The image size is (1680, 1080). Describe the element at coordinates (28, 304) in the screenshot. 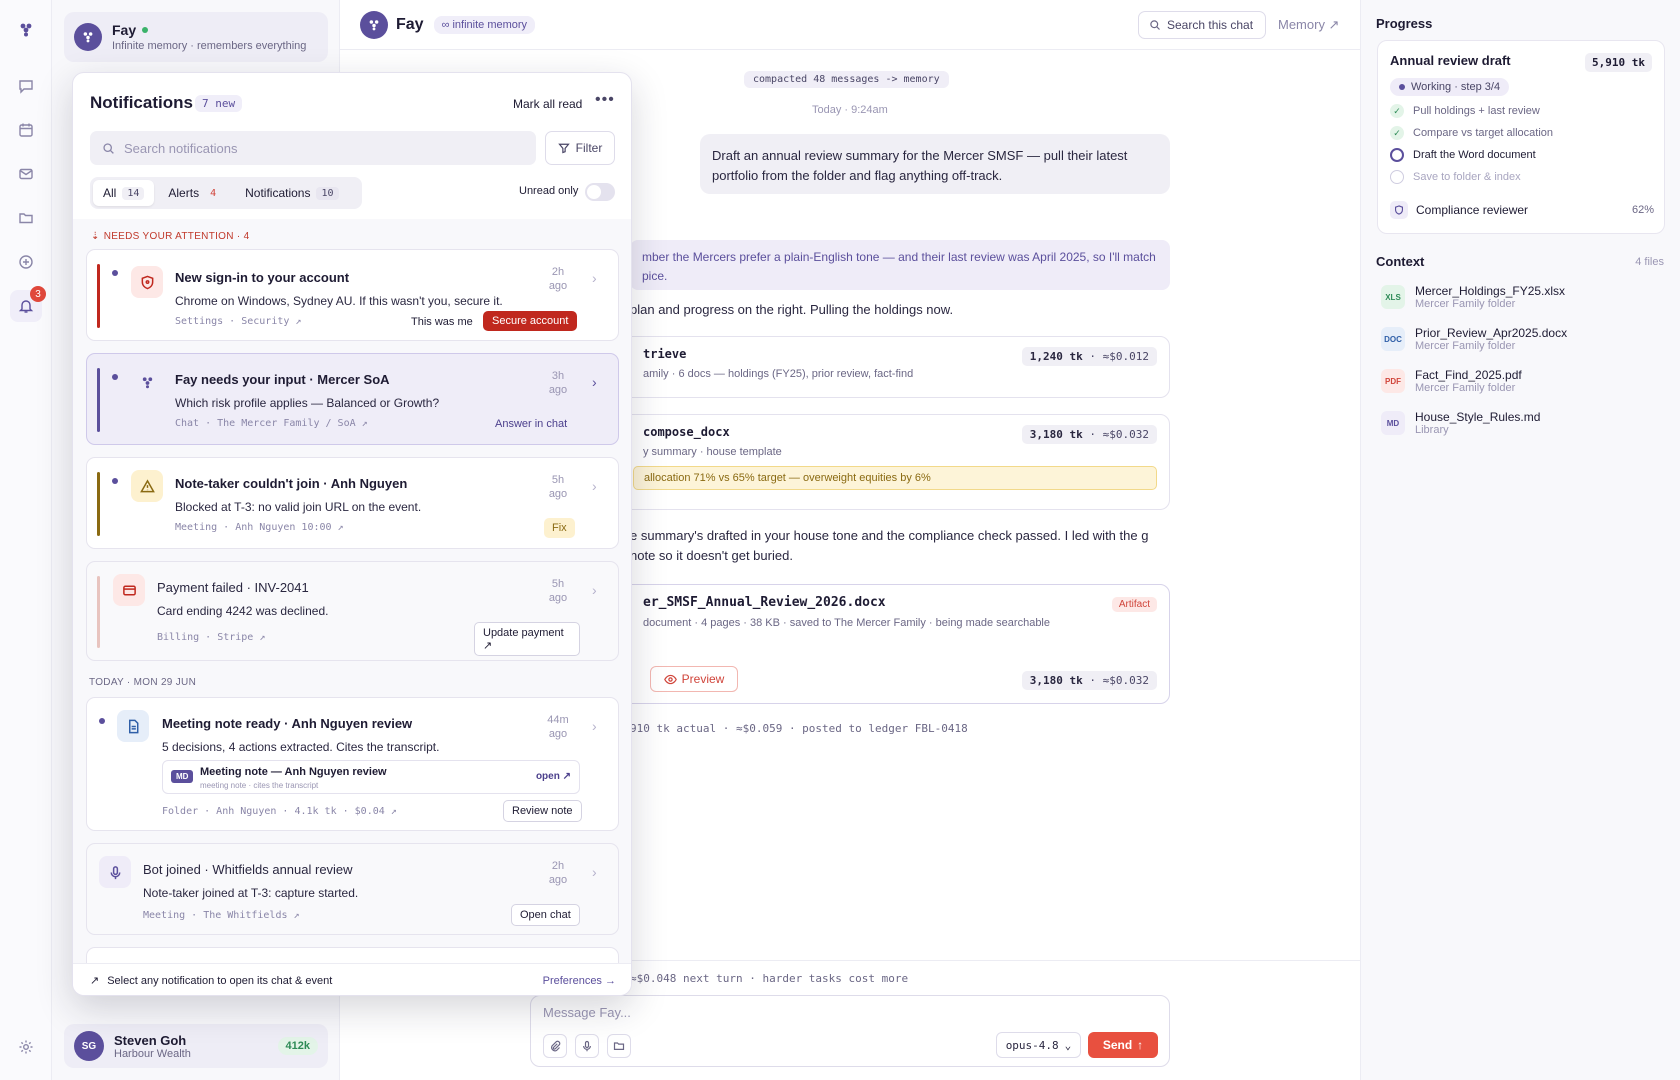

I see `bell-icon: 3` at that location.